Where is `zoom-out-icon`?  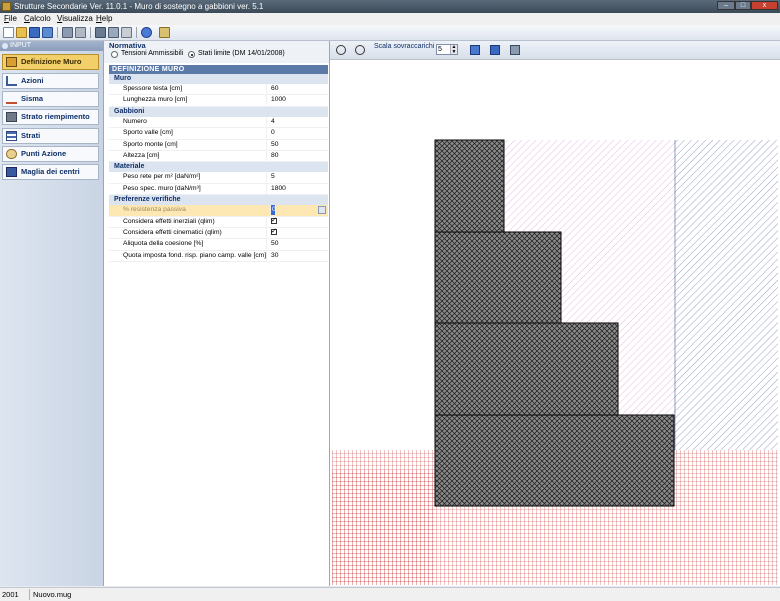 zoom-out-icon is located at coordinates (360, 50).